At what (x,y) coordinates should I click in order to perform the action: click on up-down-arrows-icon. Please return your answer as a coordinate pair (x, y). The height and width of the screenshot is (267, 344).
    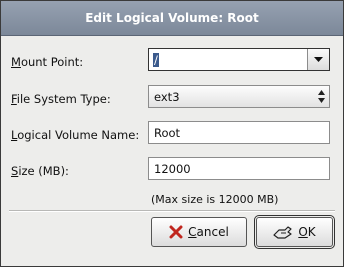
    Looking at the image, I should click on (321, 96).